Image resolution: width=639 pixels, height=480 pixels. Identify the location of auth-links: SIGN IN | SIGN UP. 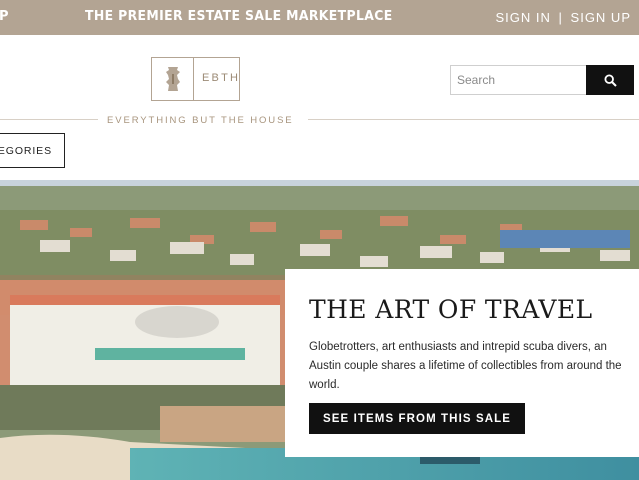
(563, 17).